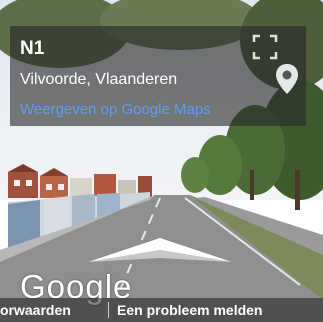  I want to click on view-on-google-maps-link: Weergeven op Google Maps, so click(115, 109).